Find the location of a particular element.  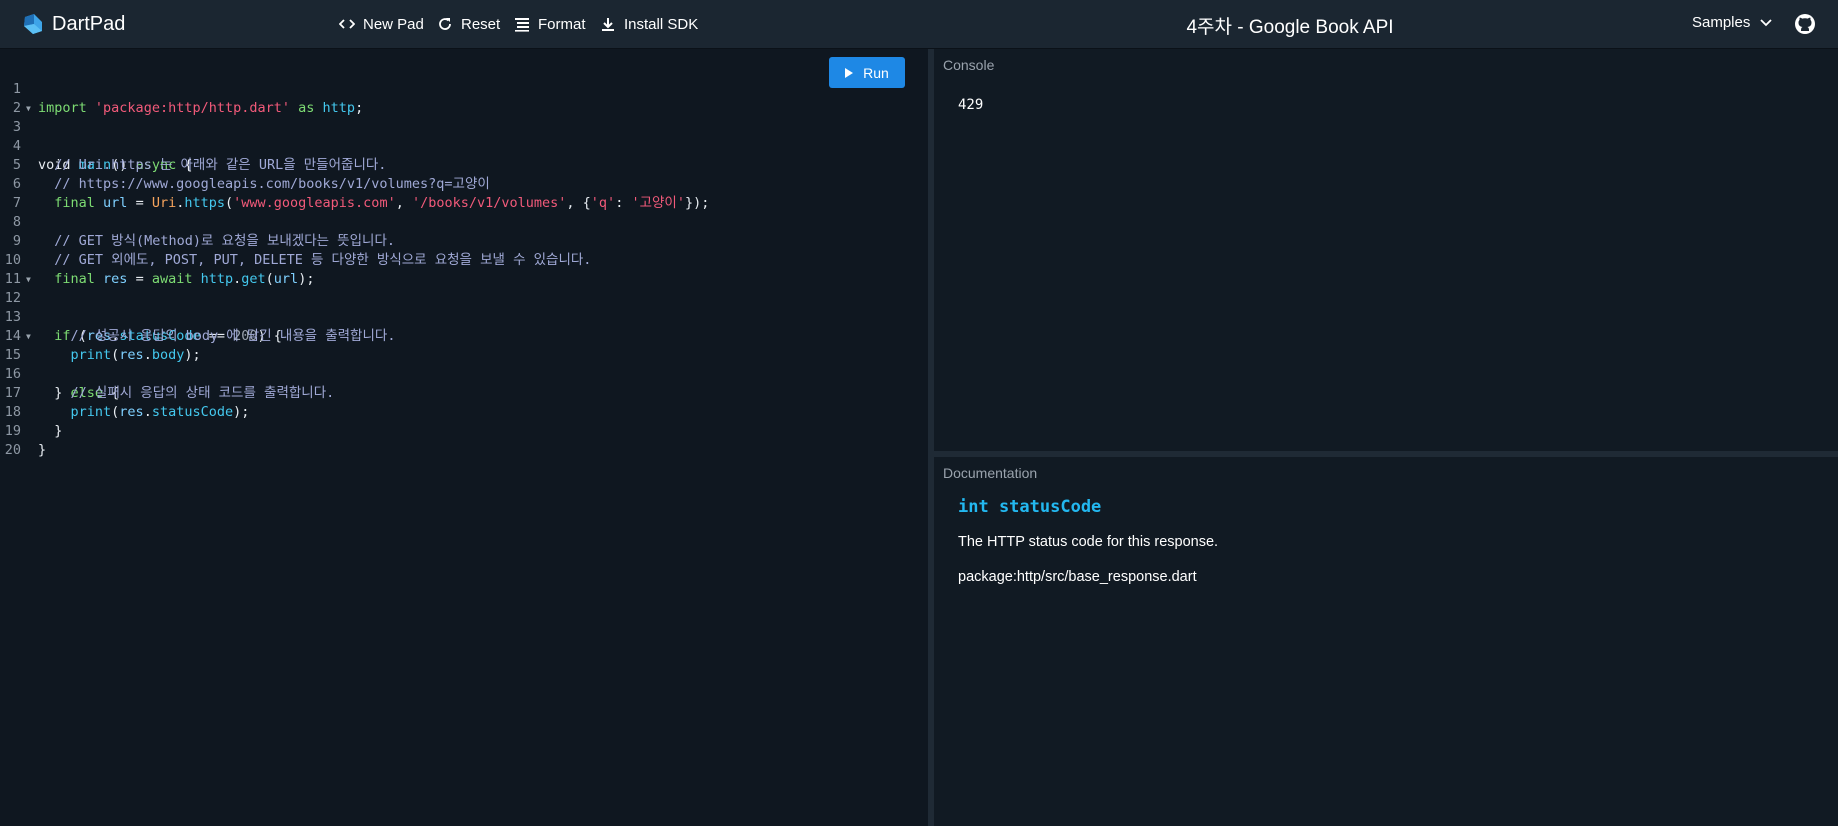

chevron-down-icon is located at coordinates (1766, 22).